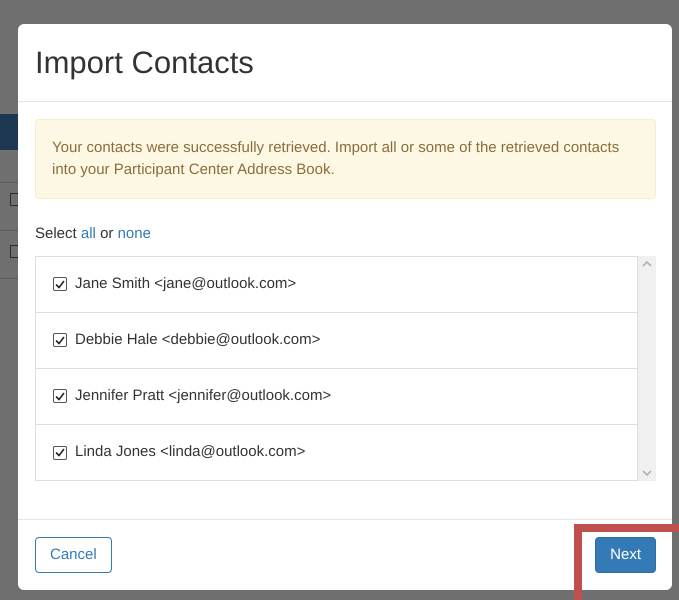 The image size is (679, 600). Describe the element at coordinates (88, 233) in the screenshot. I see `select-all-link: all` at that location.